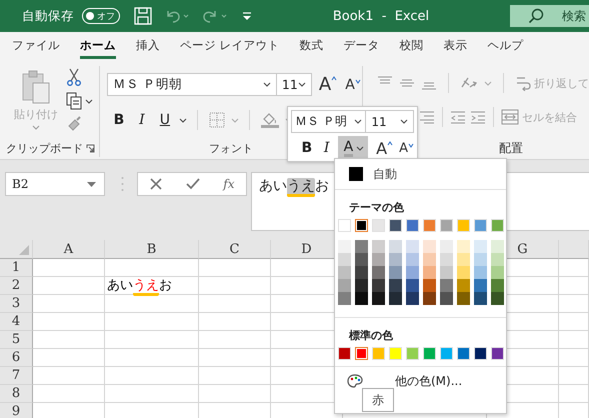  What do you see at coordinates (378, 400) in the screenshot?
I see `tooltip: 赤` at bounding box center [378, 400].